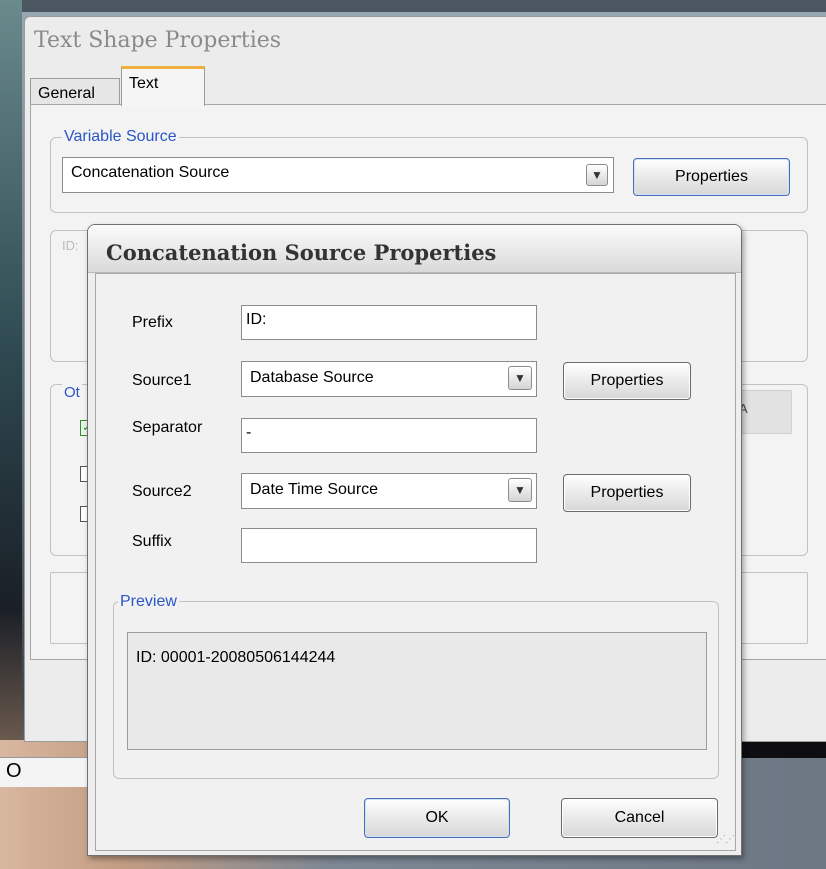  What do you see at coordinates (11, 434) in the screenshot?
I see `desktop-left-strip` at bounding box center [11, 434].